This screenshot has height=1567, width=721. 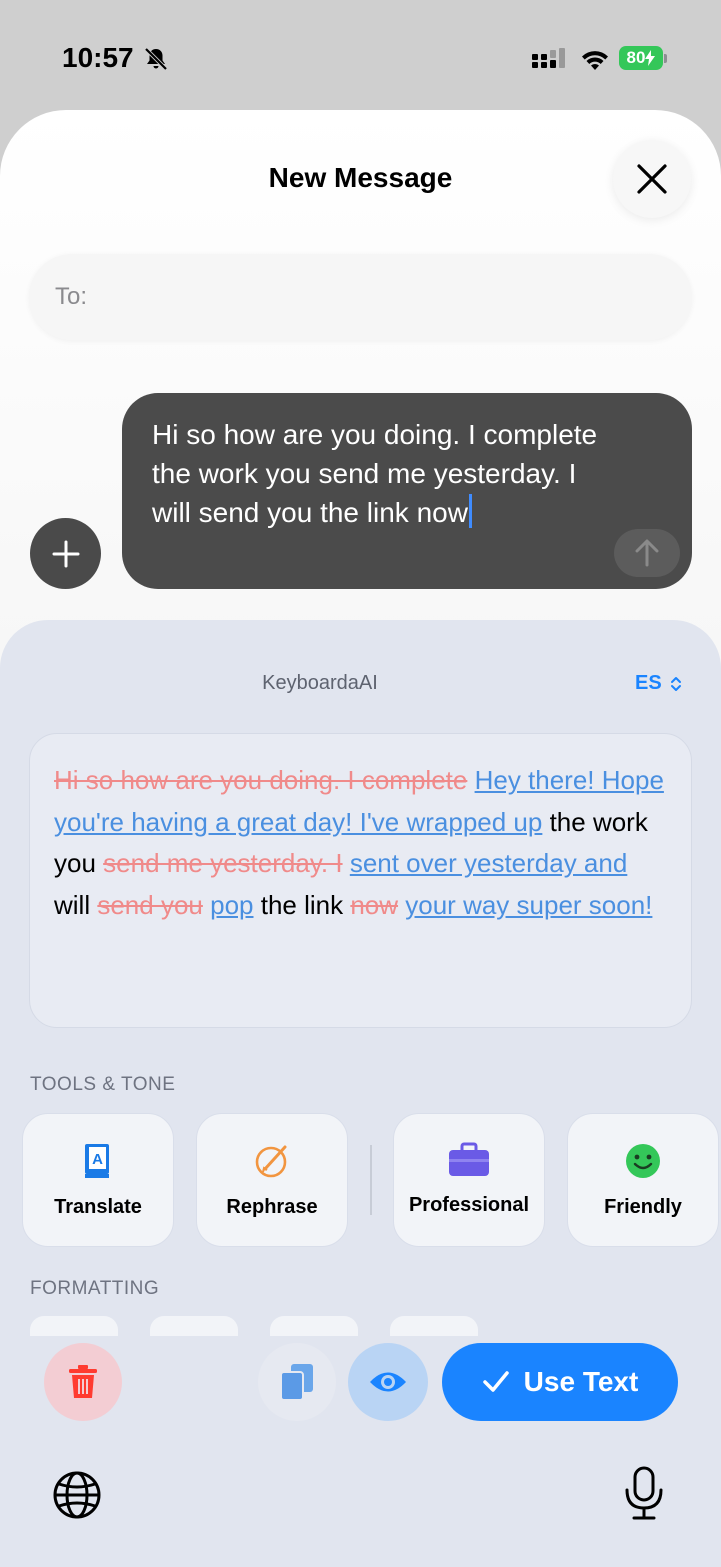 I want to click on plus-icon, so click(x=65, y=553).